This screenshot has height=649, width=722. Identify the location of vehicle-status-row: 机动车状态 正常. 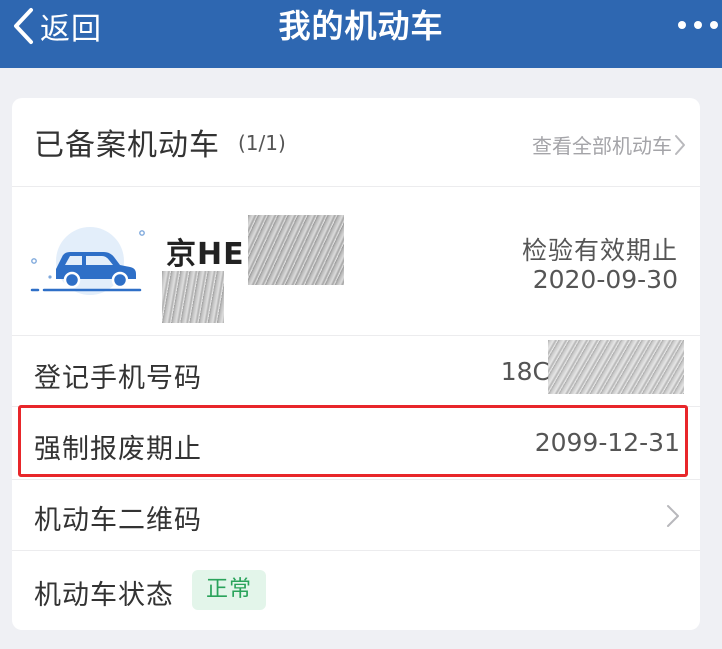
(356, 590).